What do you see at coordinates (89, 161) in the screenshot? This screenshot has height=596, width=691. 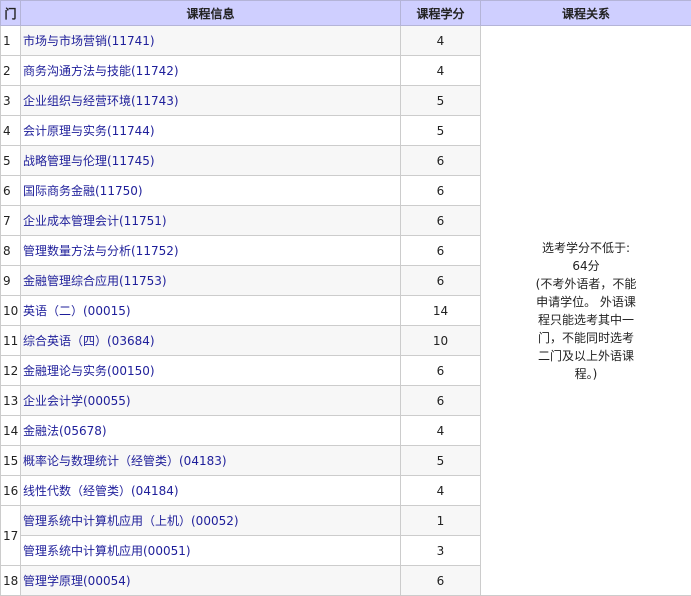 I see `course-link: 战略管理与伦理(11745)` at bounding box center [89, 161].